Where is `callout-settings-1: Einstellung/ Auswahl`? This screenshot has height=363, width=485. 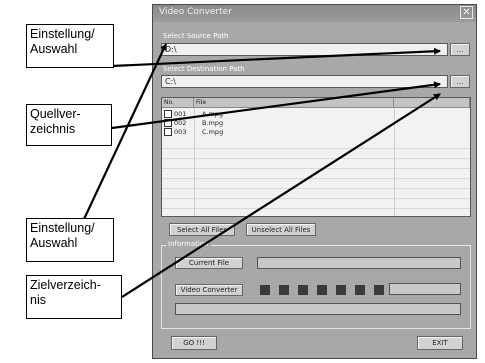 callout-settings-1: Einstellung/ Auswahl is located at coordinates (70, 46).